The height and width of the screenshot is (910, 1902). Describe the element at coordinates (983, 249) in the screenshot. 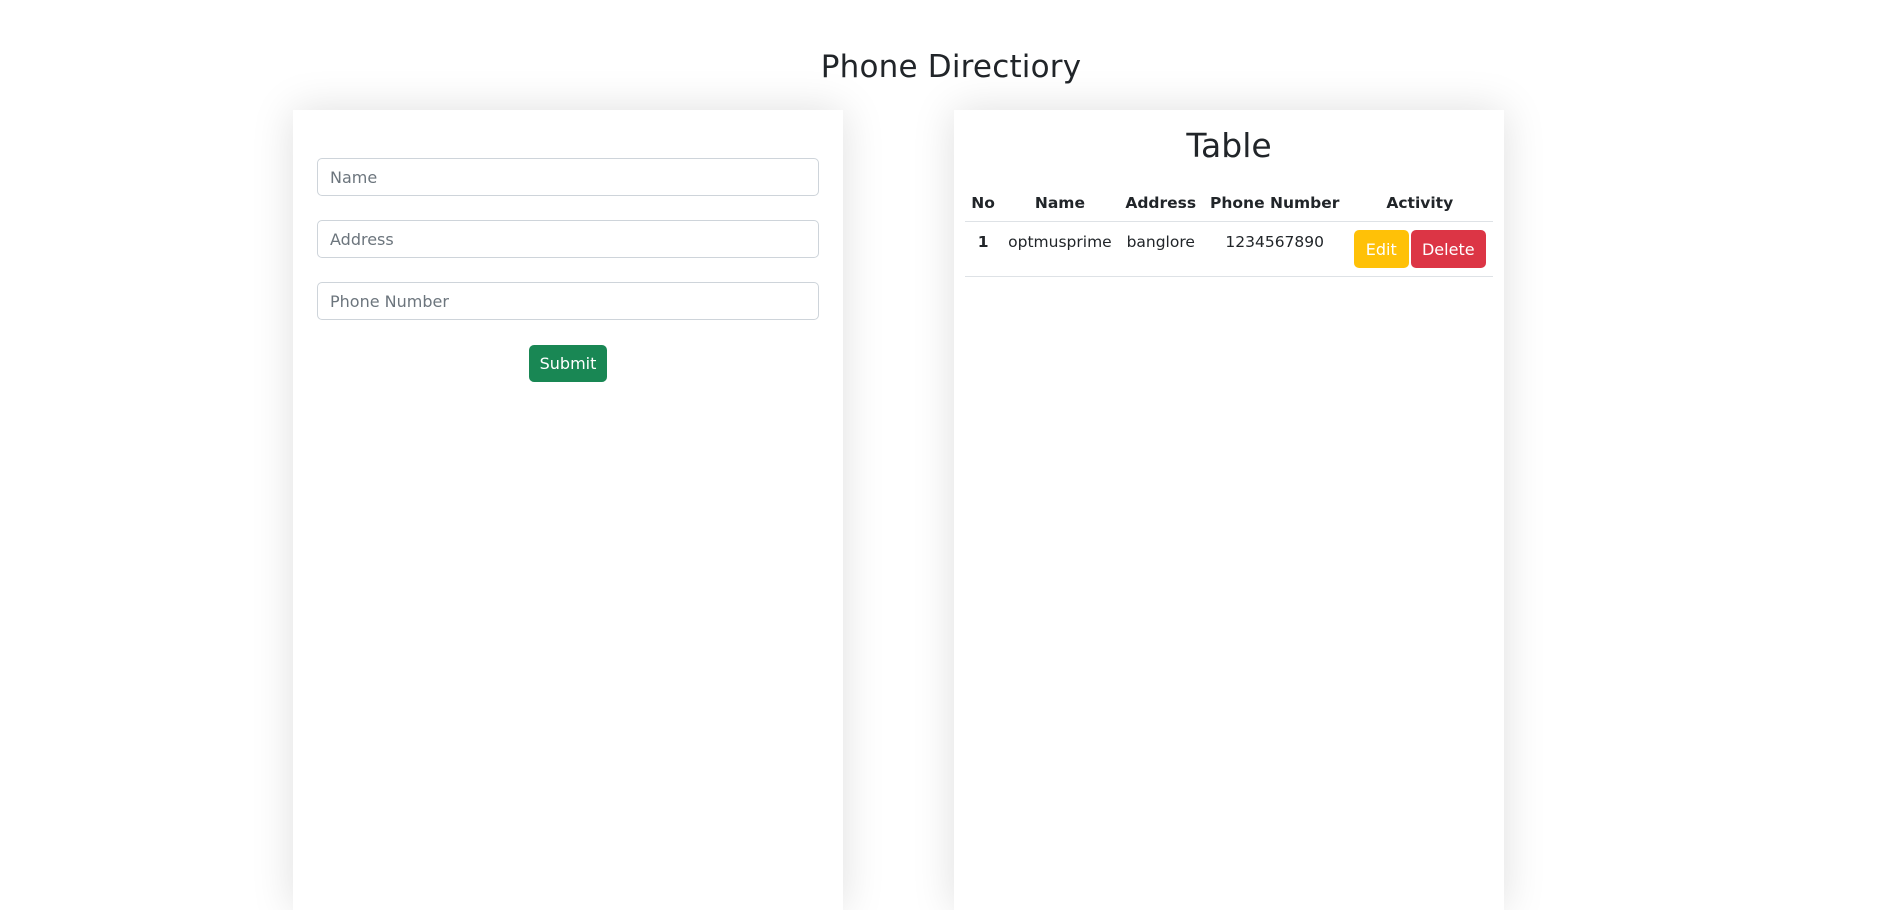

I see `row-number: 1` at that location.